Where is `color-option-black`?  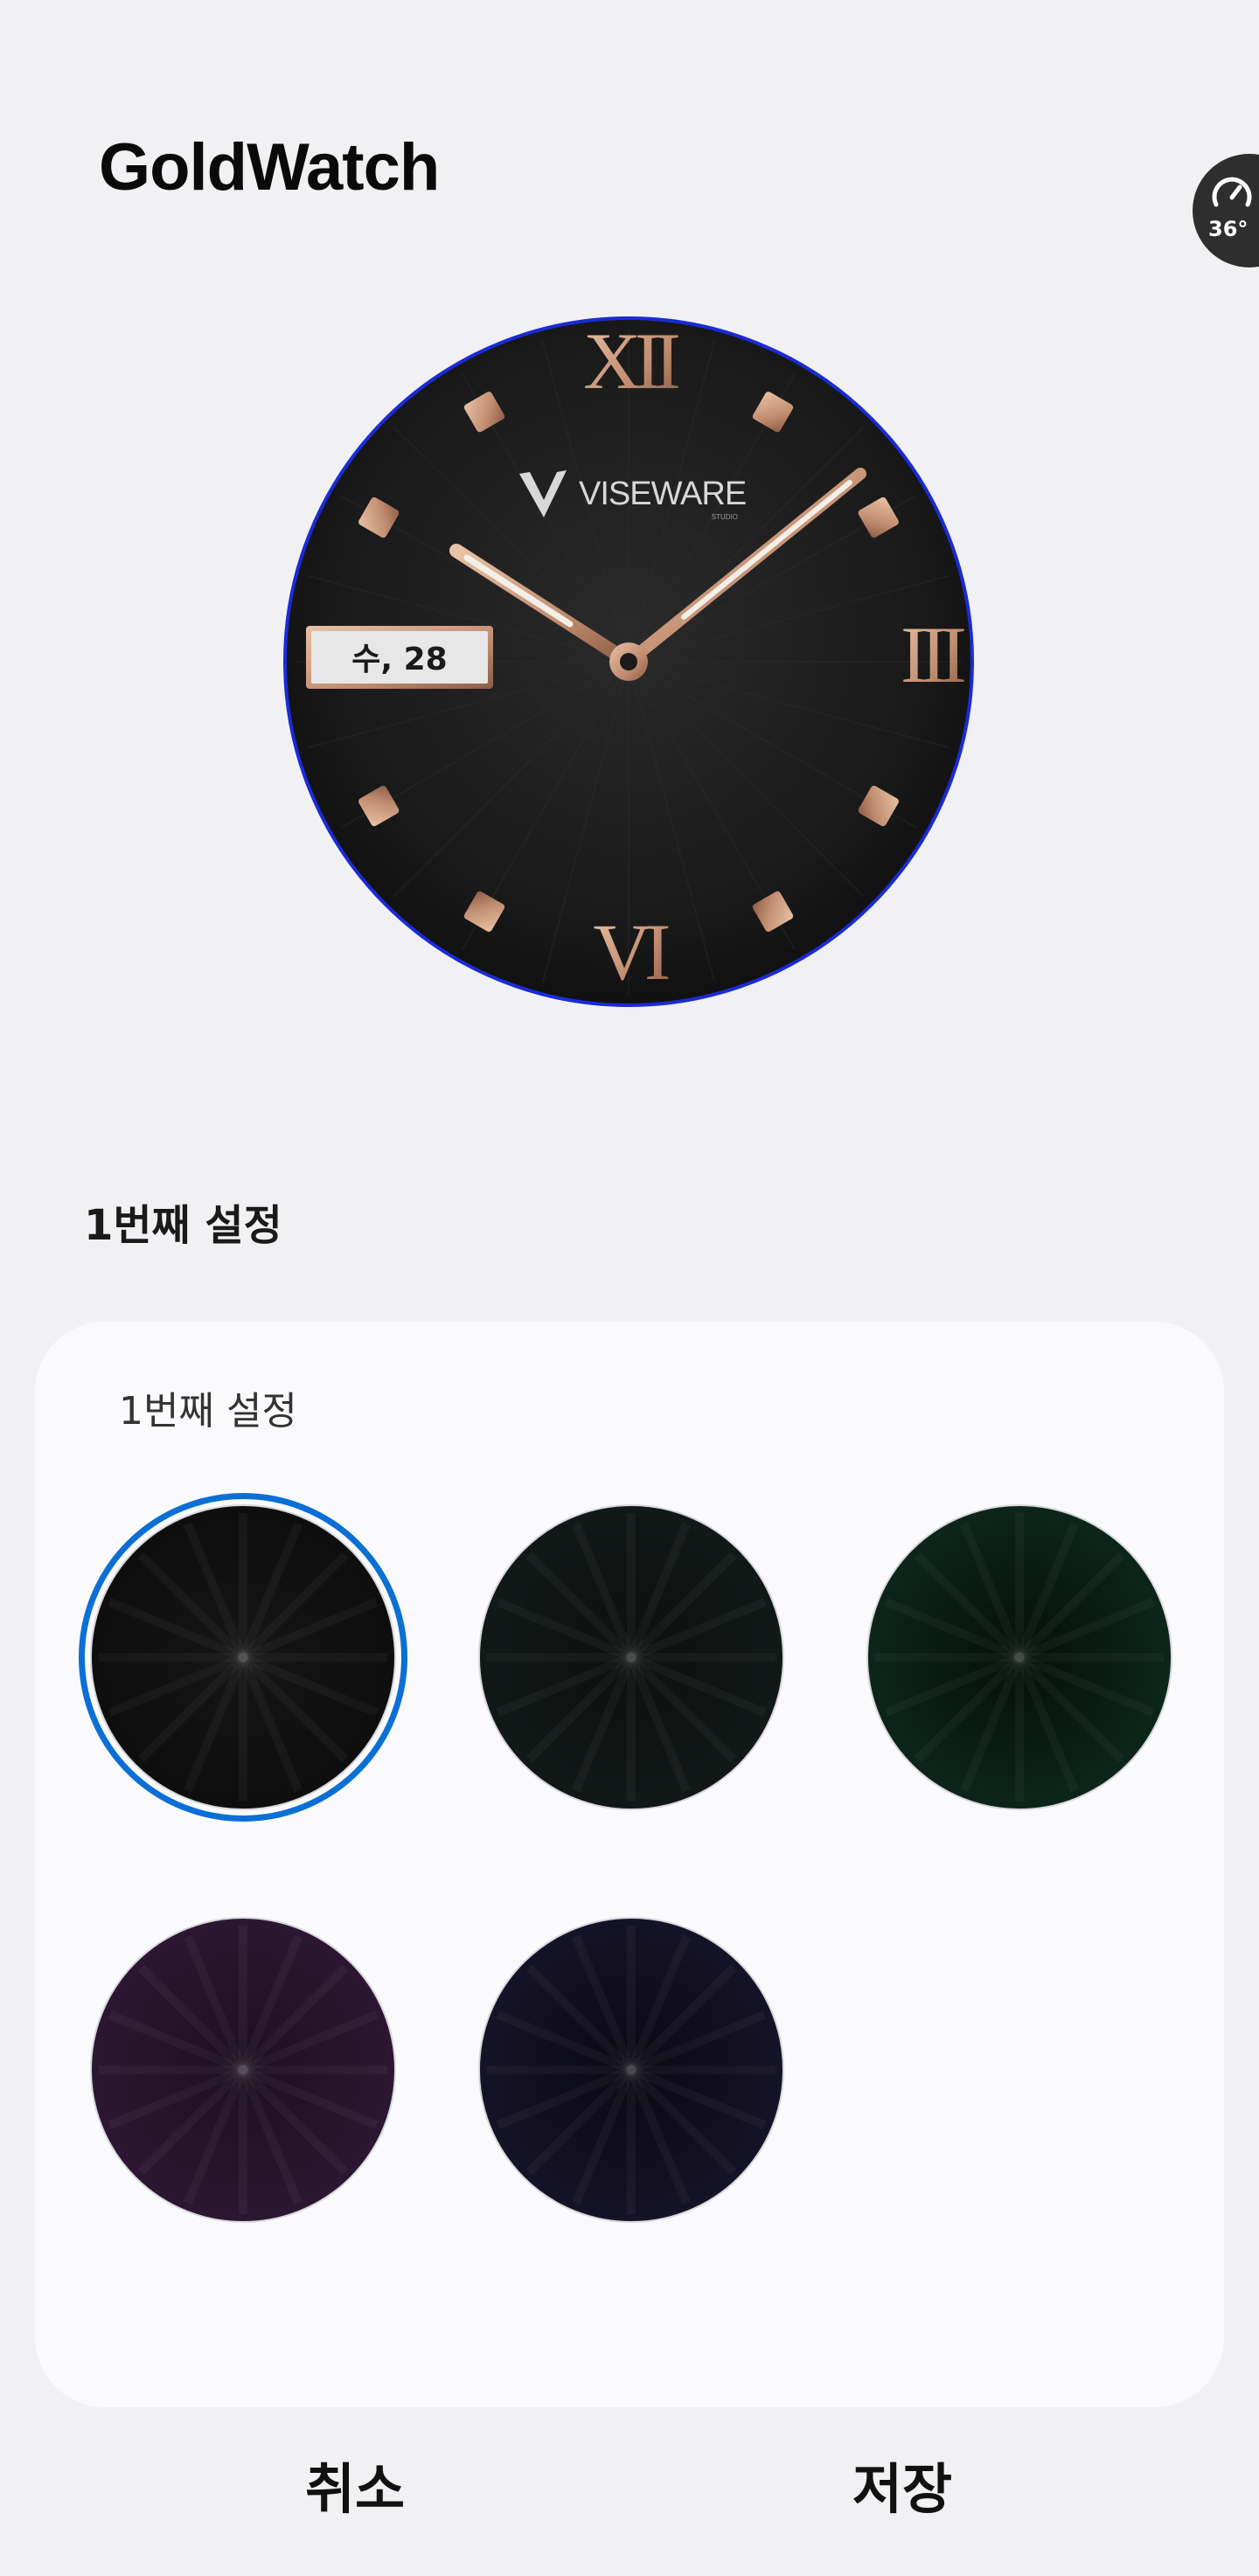
color-option-black is located at coordinates (243, 1658).